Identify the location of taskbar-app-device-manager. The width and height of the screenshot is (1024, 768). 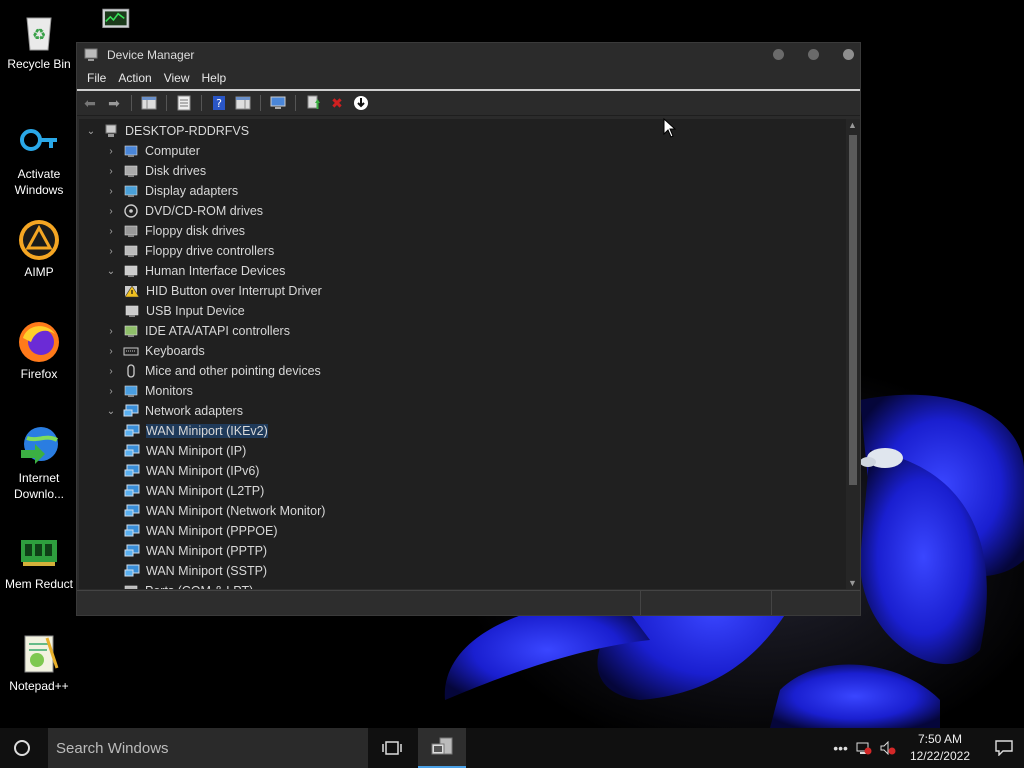
(442, 748).